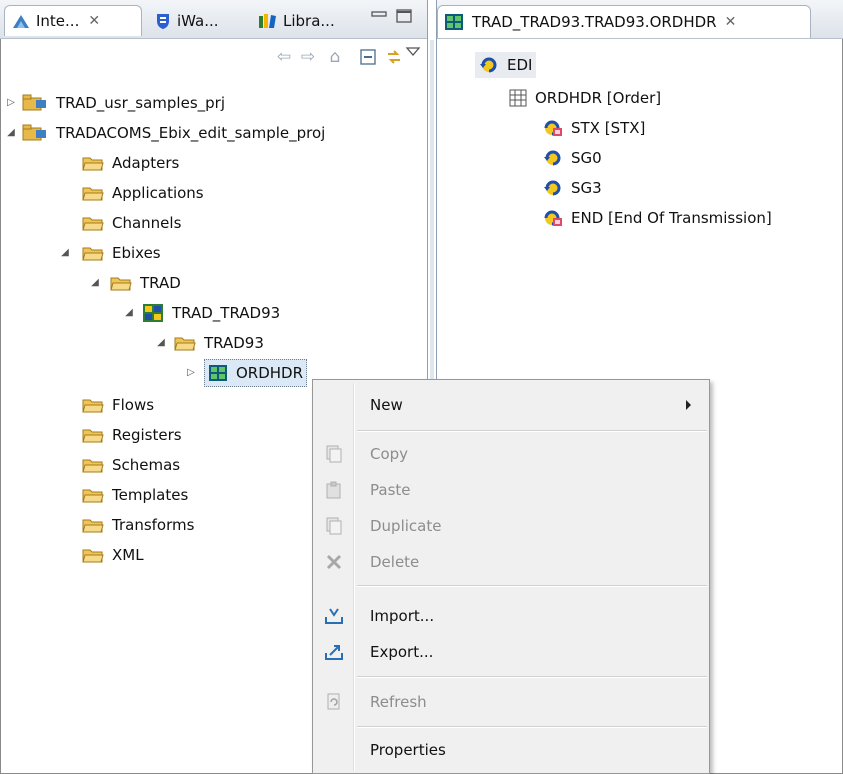 Image resolution: width=843 pixels, height=774 pixels. What do you see at coordinates (211, 313) in the screenshot?
I see `tree-item-trad-trad93: TRAD_TRAD93` at bounding box center [211, 313].